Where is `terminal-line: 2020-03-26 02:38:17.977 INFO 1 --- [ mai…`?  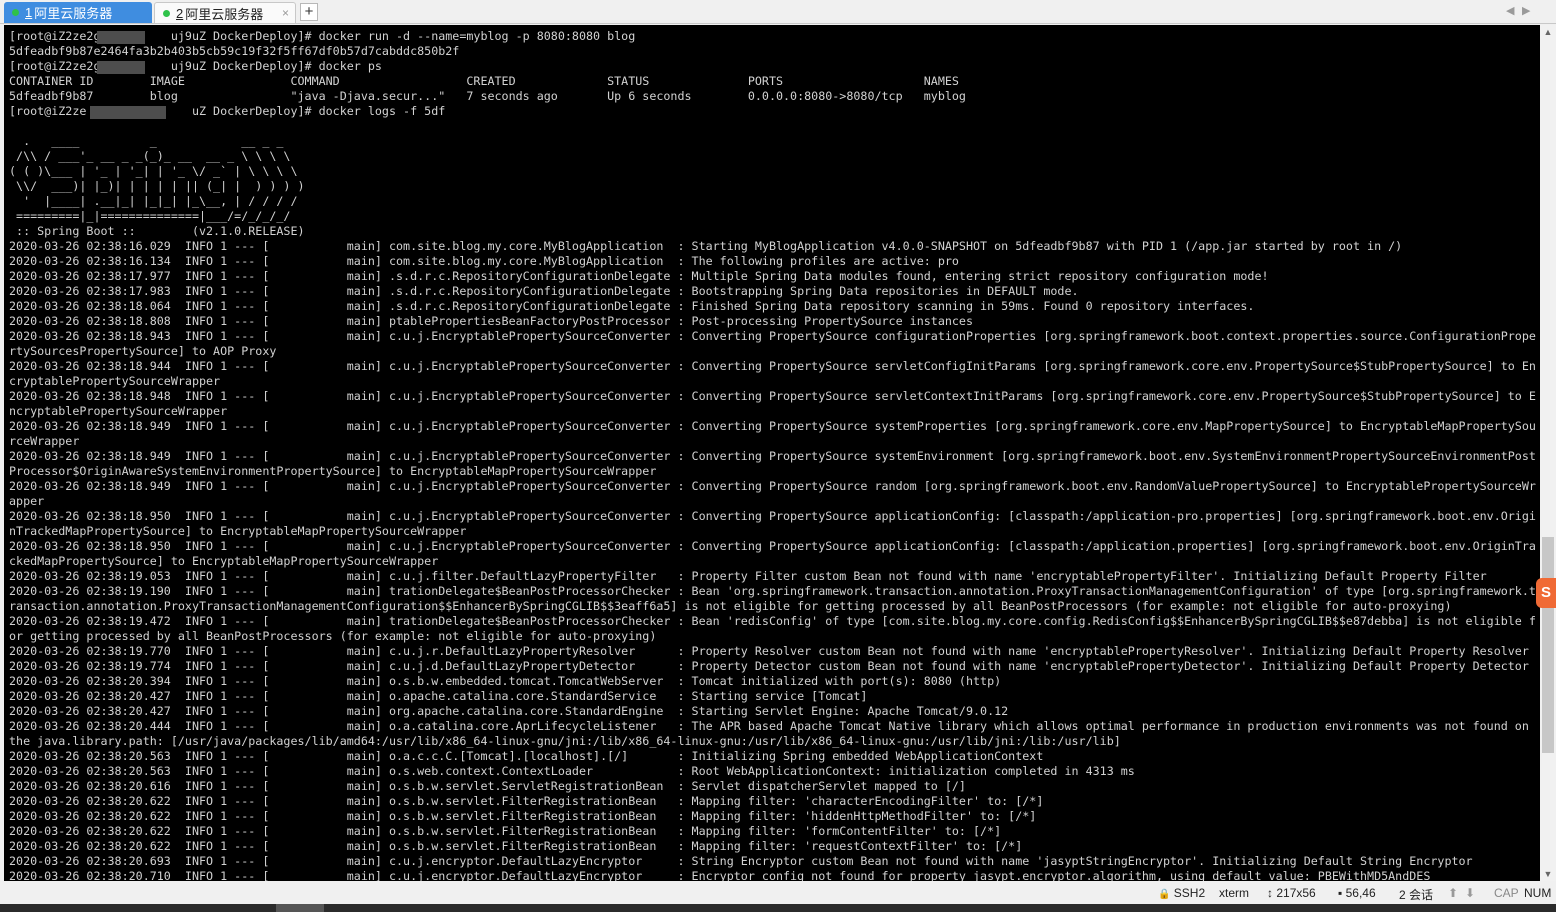
terminal-line: 2020-03-26 02:38:17.977 INFO 1 --- [ mai… is located at coordinates (639, 276).